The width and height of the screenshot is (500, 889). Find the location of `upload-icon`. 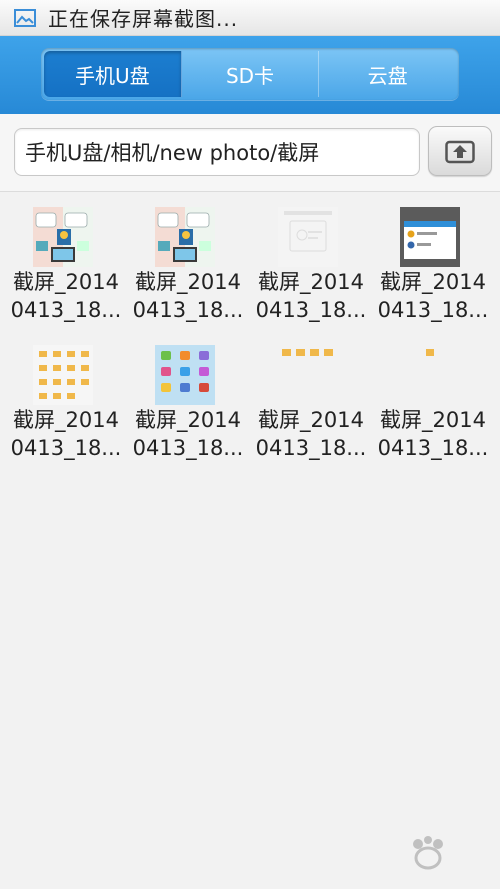

upload-icon is located at coordinates (460, 152).